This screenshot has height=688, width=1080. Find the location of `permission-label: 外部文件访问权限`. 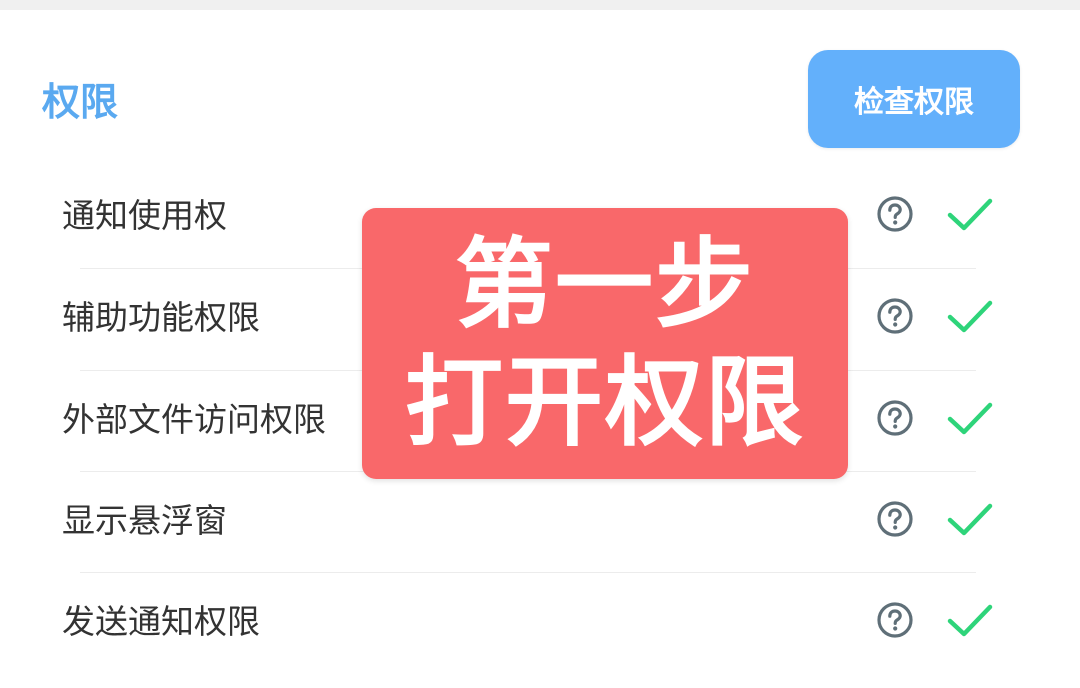

permission-label: 外部文件访问权限 is located at coordinates (194, 419).